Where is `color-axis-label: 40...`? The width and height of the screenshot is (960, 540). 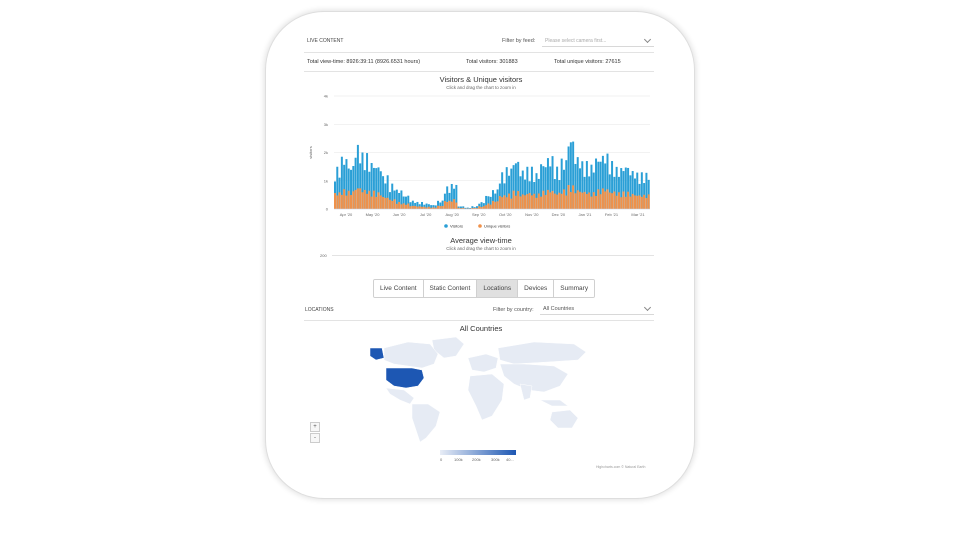
color-axis-label: 40... is located at coordinates (510, 459).